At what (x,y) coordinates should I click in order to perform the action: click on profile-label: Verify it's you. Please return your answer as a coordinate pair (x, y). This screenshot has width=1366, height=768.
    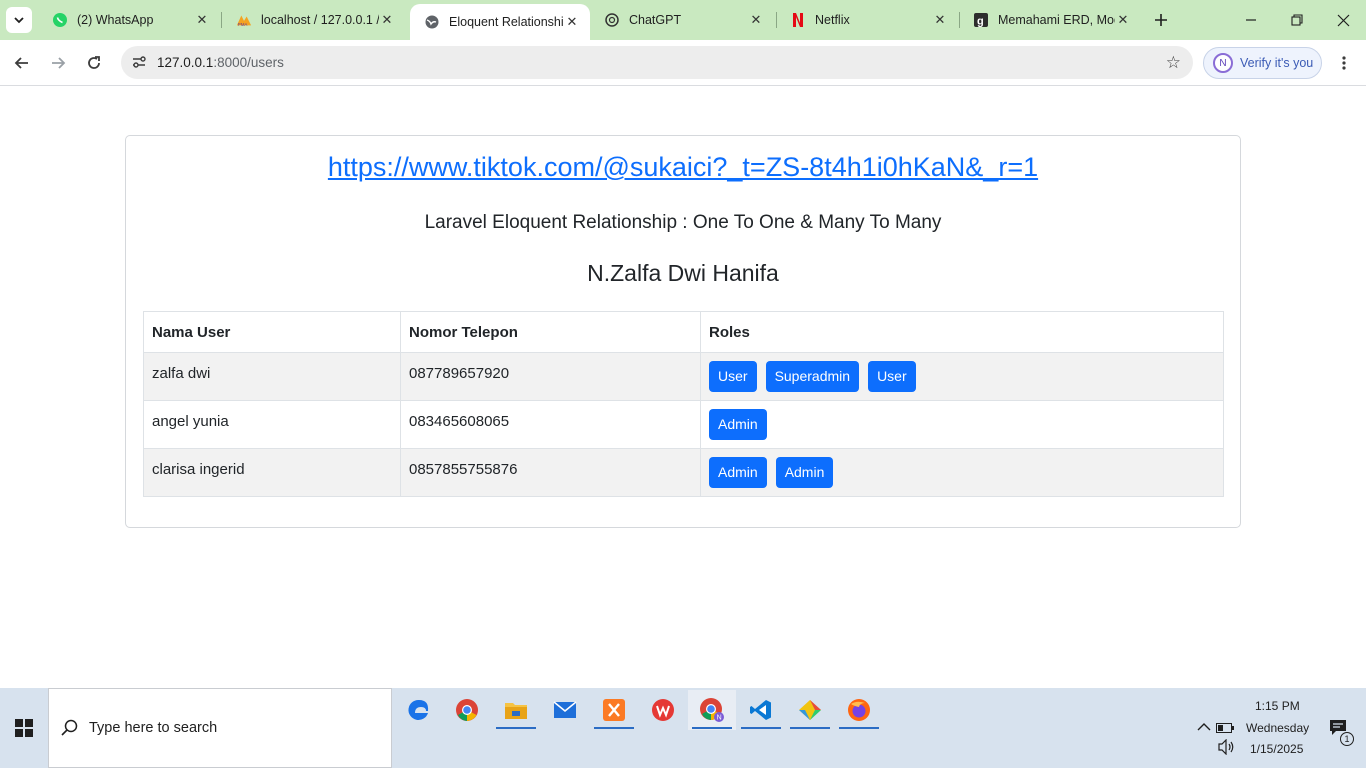
    Looking at the image, I should click on (1277, 63).